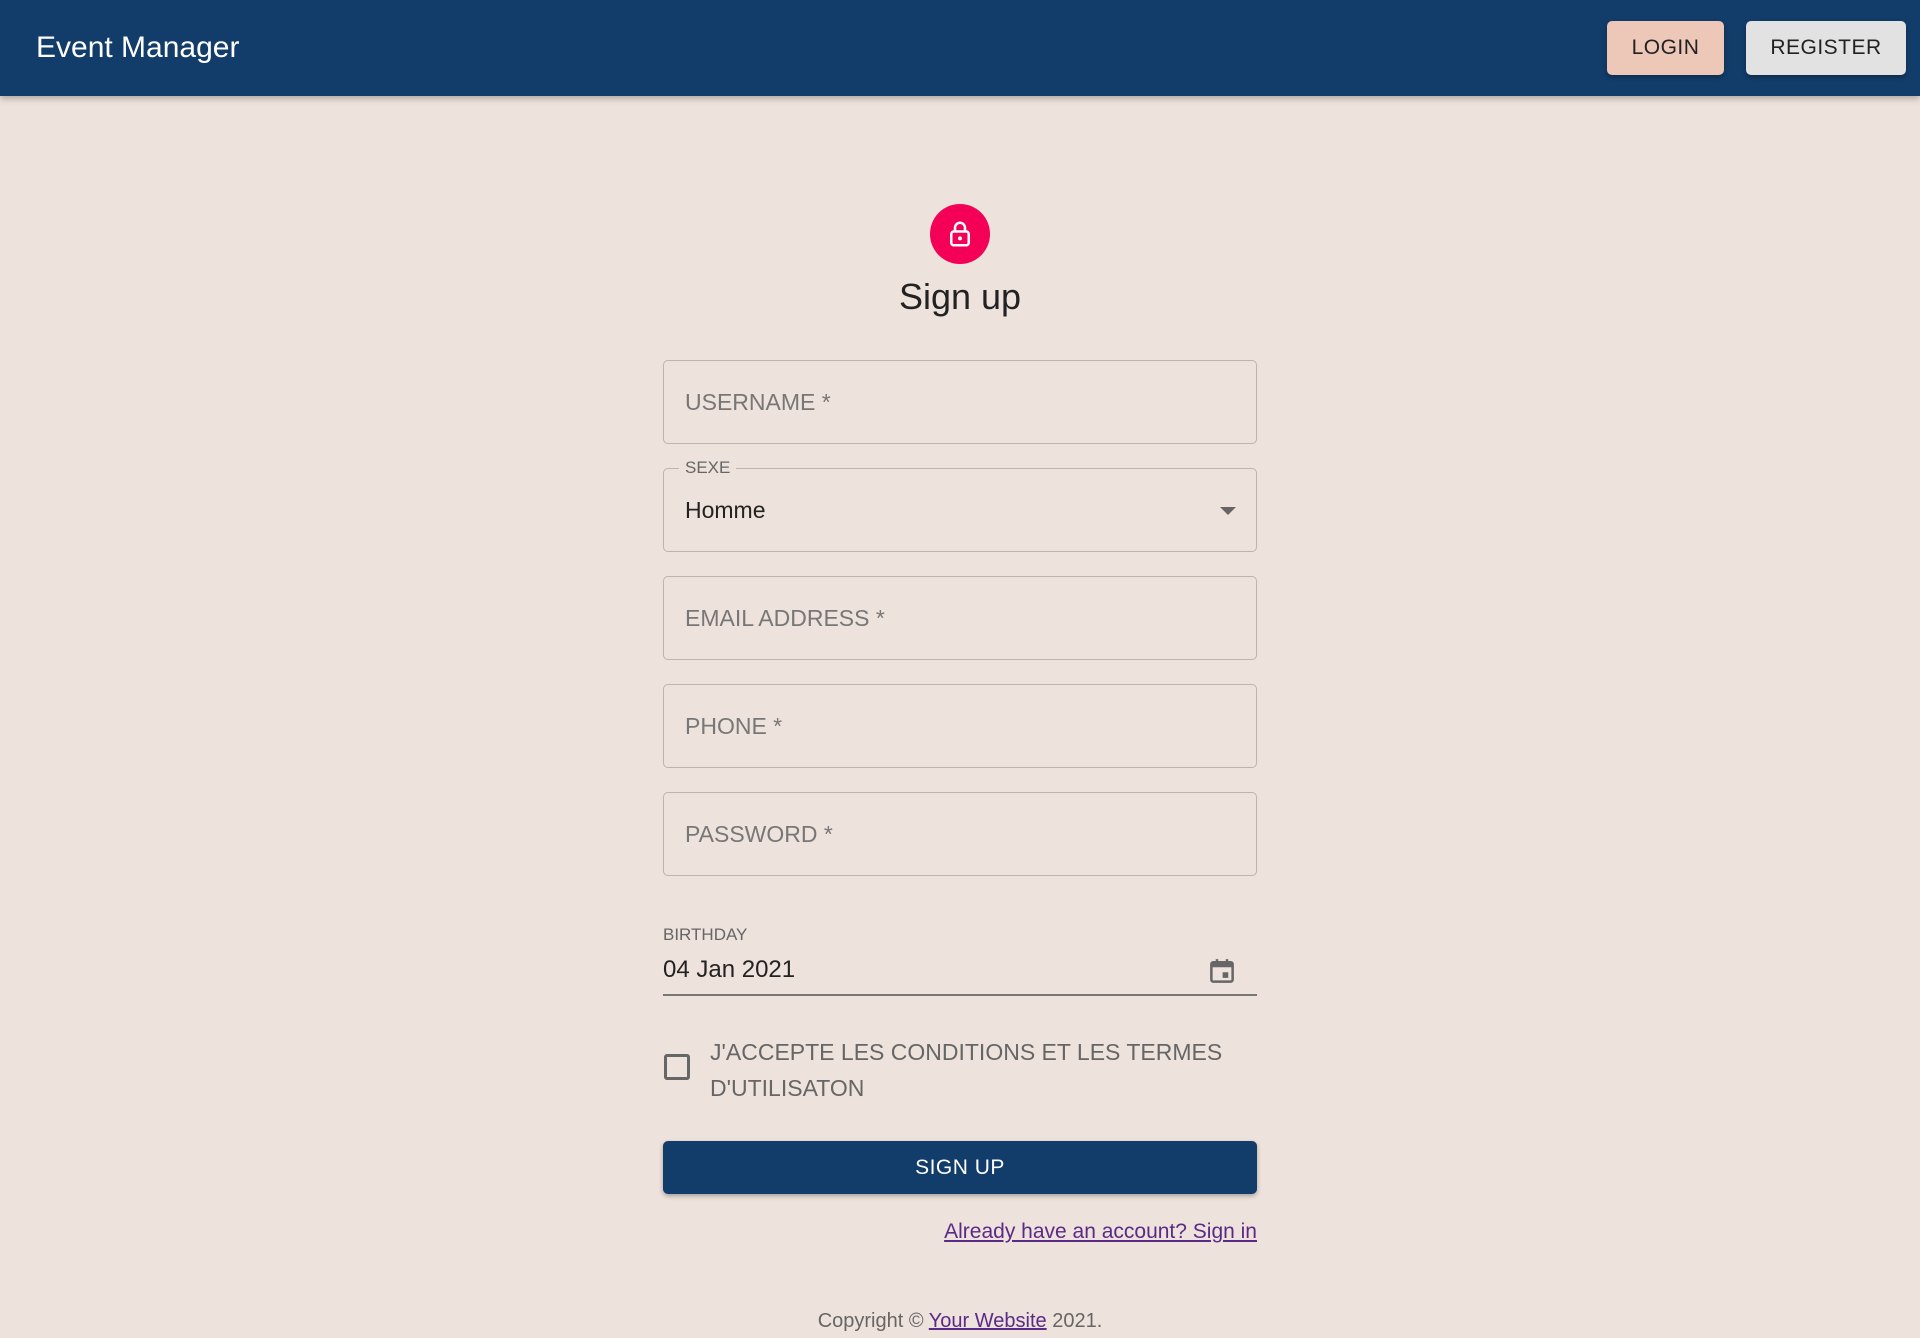 This screenshot has width=1920, height=1338. I want to click on lock-icon, so click(960, 234).